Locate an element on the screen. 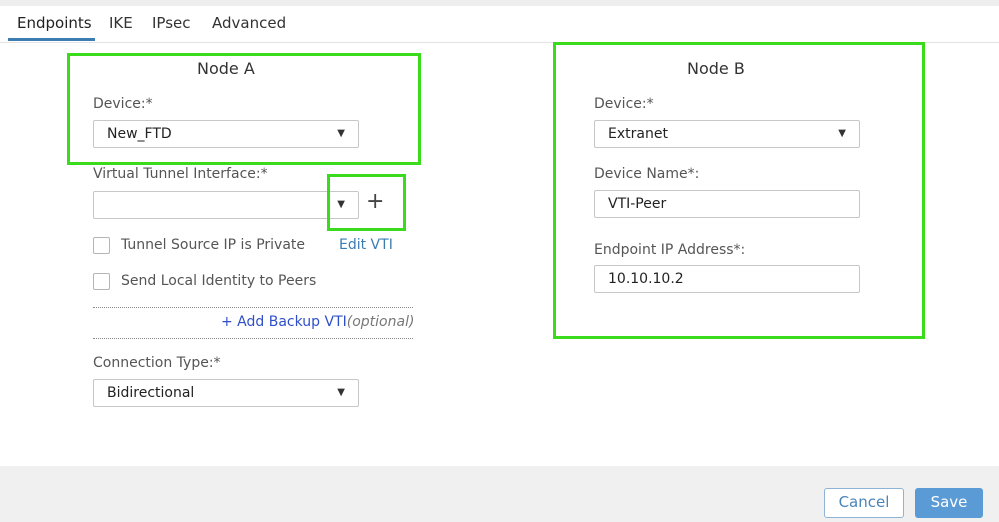  send-local-identity-checkbox is located at coordinates (101, 281).